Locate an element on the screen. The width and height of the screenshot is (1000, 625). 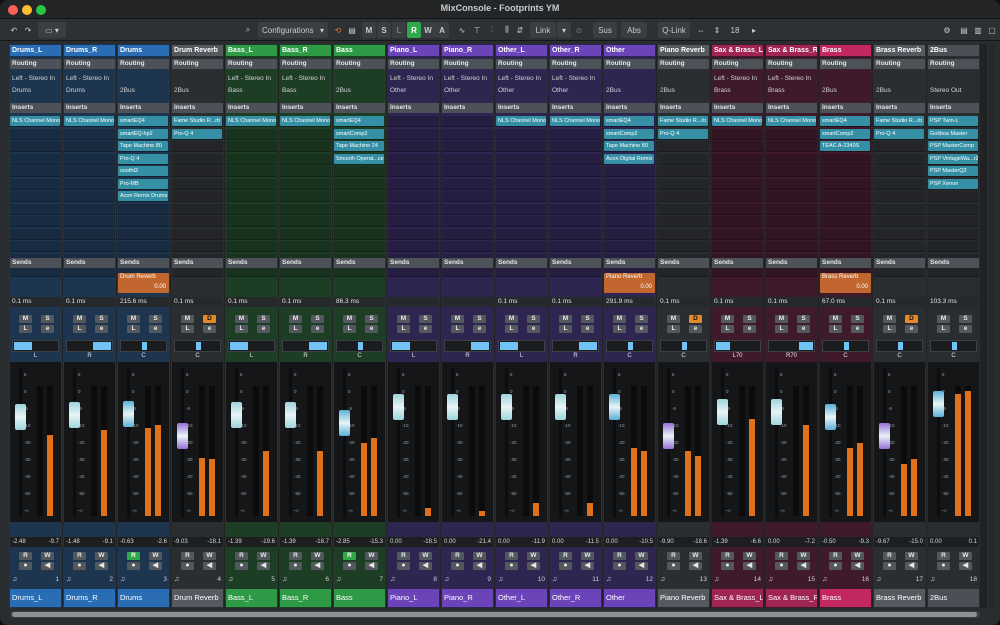
peak-readout: -18.6 is located at coordinates (700, 542).